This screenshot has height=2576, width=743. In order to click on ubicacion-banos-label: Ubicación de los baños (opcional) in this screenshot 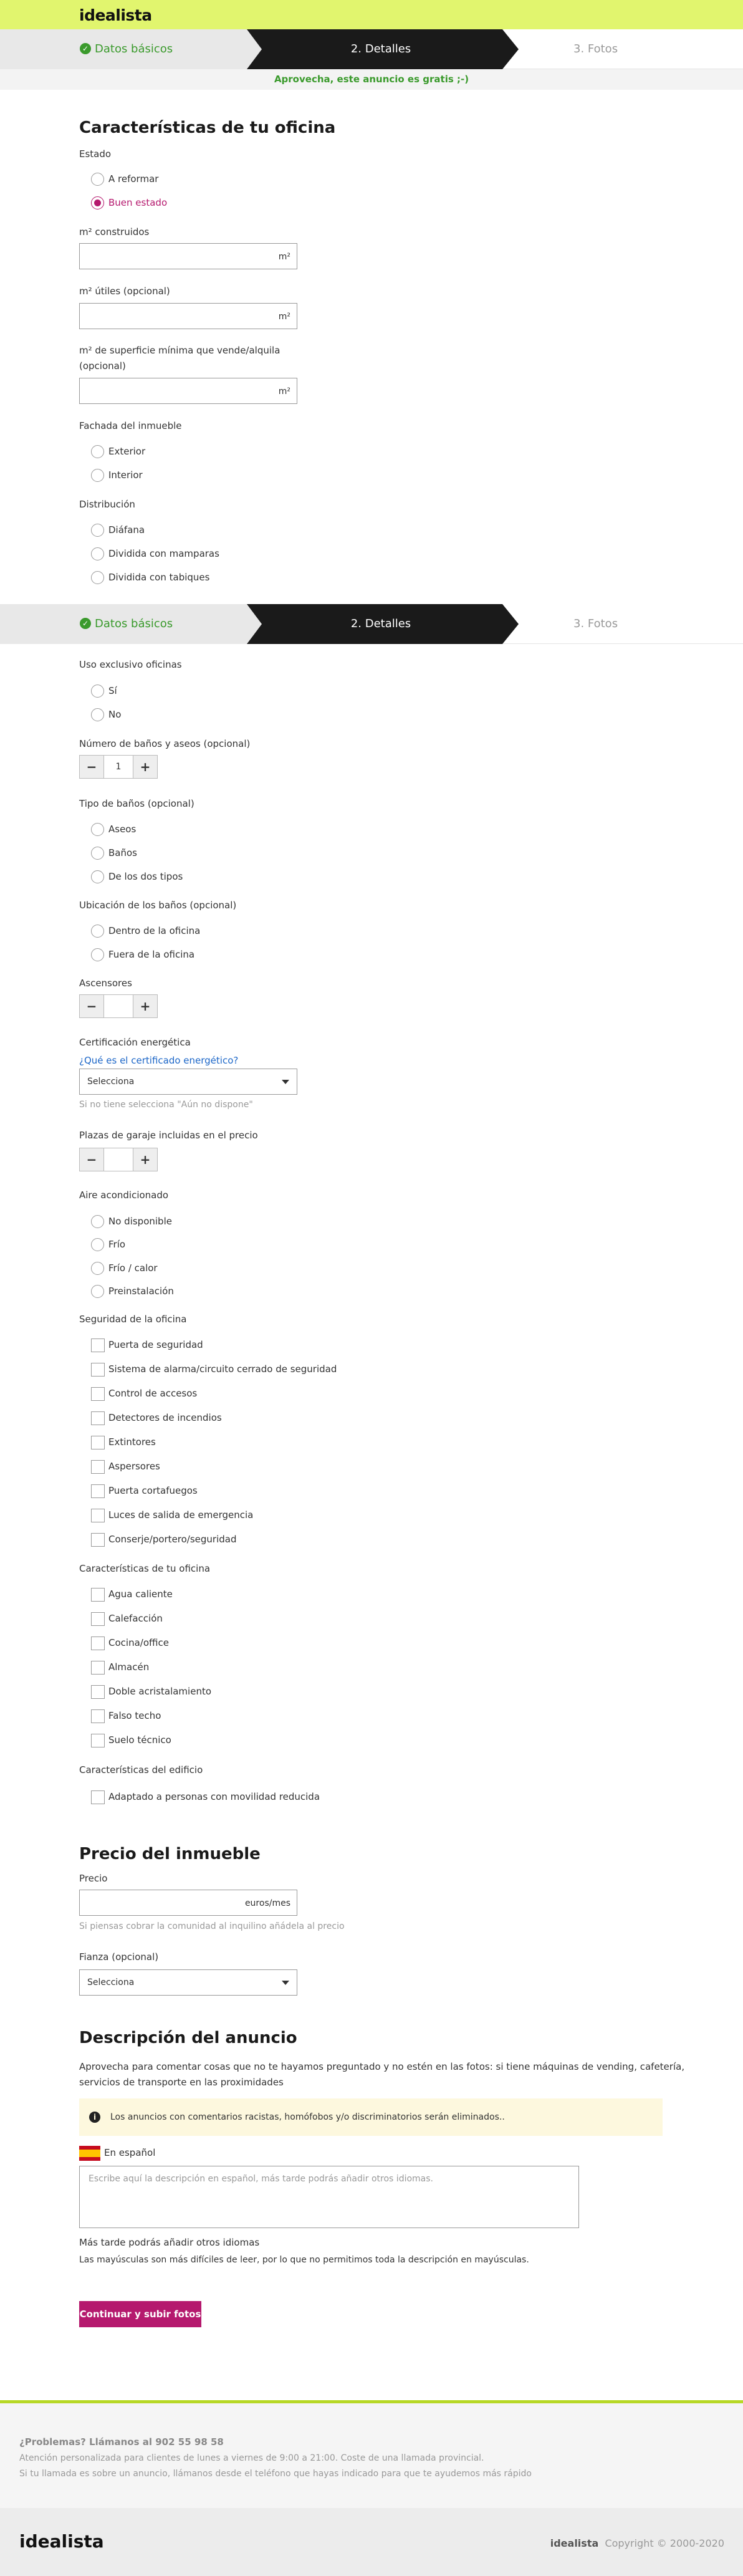, I will do `click(158, 905)`.